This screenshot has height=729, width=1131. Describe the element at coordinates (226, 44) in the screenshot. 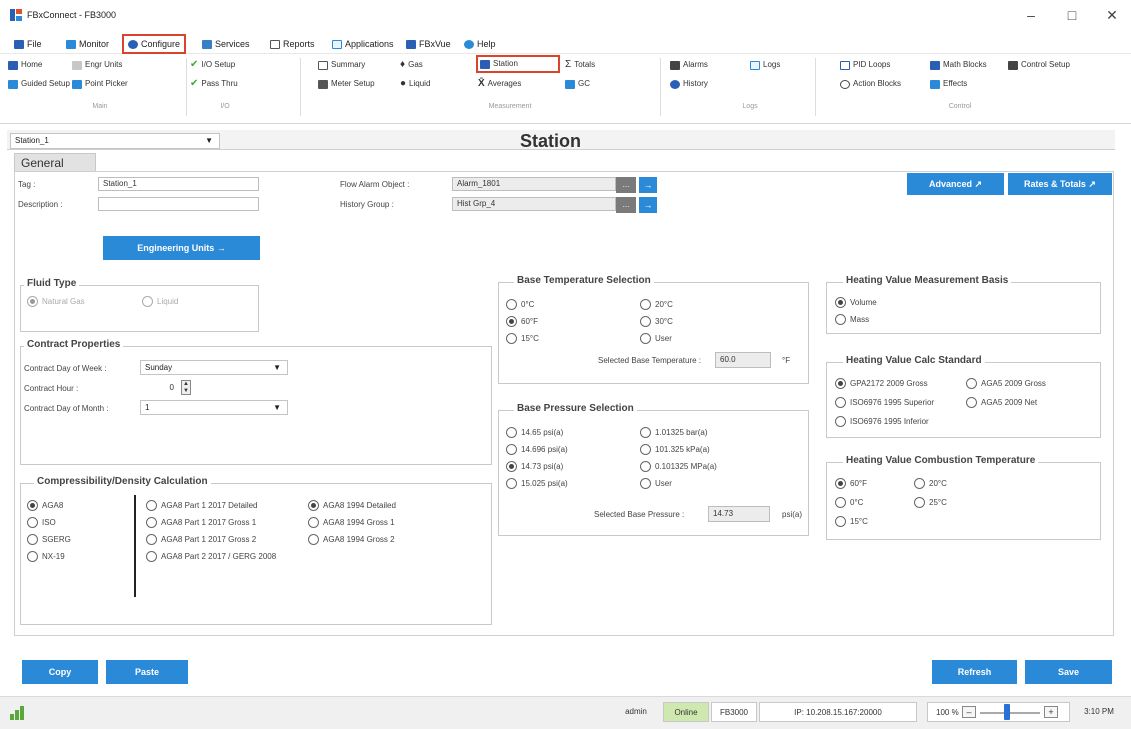

I see `menu-services: Services` at that location.